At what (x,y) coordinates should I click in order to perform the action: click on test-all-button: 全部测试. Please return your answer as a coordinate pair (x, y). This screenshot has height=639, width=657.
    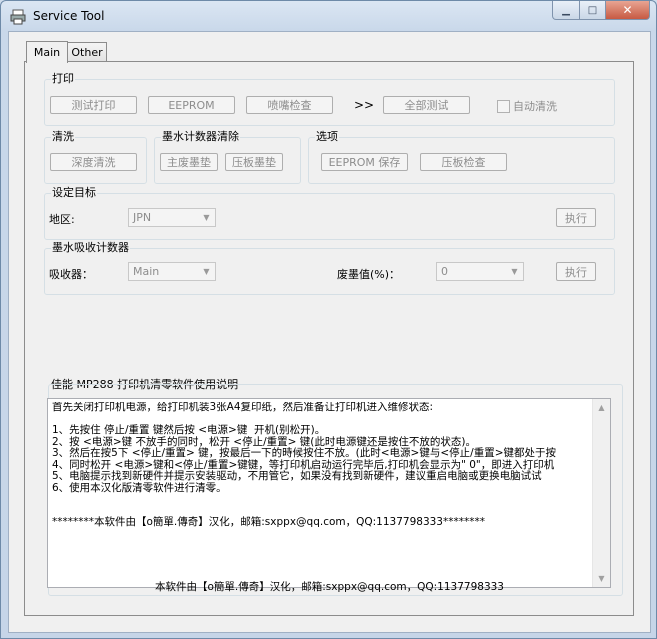
    Looking at the image, I should click on (426, 105).